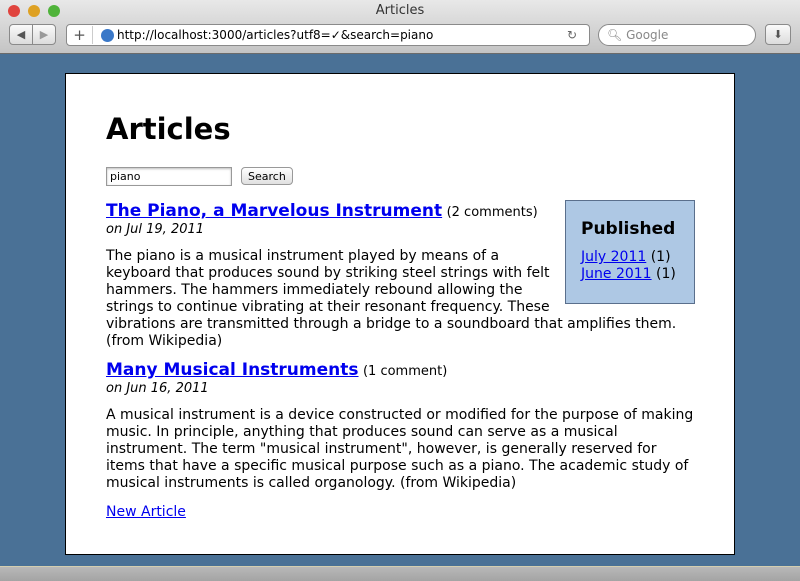  What do you see at coordinates (169, 176) in the screenshot?
I see `search-input` at bounding box center [169, 176].